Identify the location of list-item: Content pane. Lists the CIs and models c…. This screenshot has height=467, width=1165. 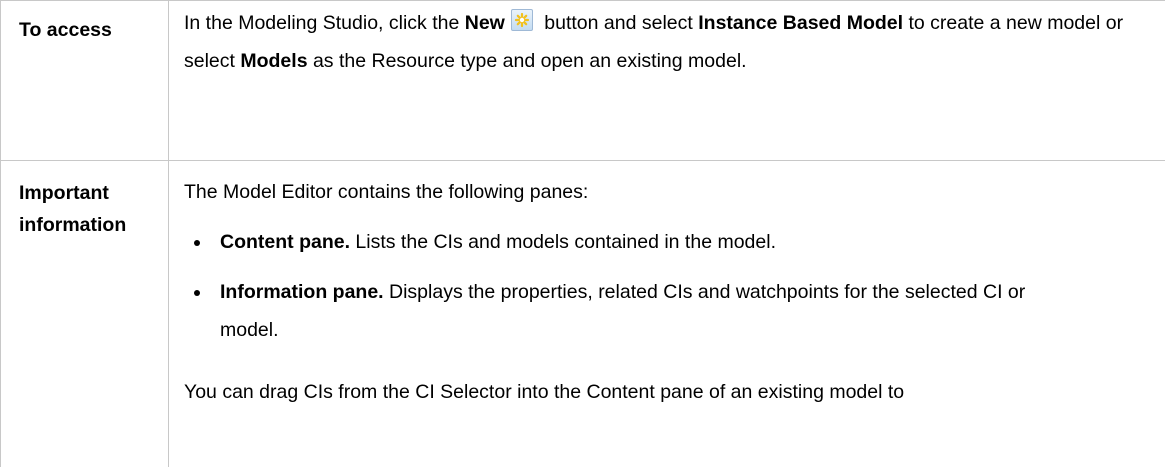
(664, 242).